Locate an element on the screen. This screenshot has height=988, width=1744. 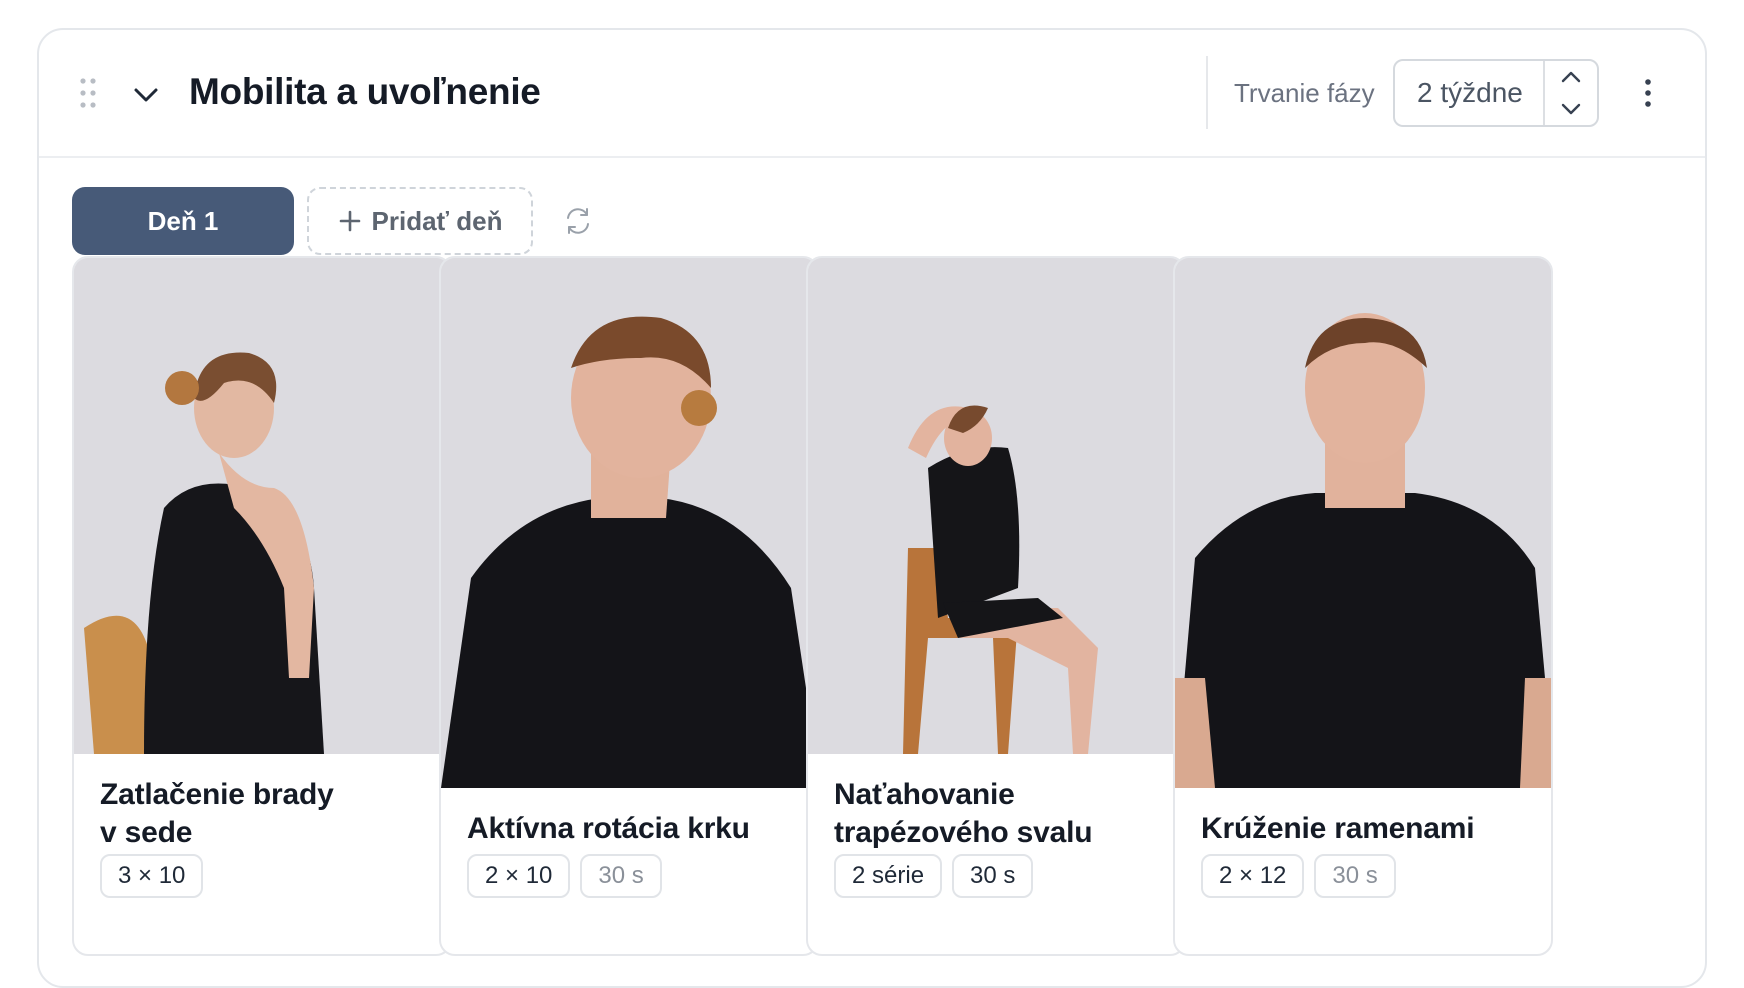
exercise-name-line: Naťahovanie is located at coordinates (924, 794).